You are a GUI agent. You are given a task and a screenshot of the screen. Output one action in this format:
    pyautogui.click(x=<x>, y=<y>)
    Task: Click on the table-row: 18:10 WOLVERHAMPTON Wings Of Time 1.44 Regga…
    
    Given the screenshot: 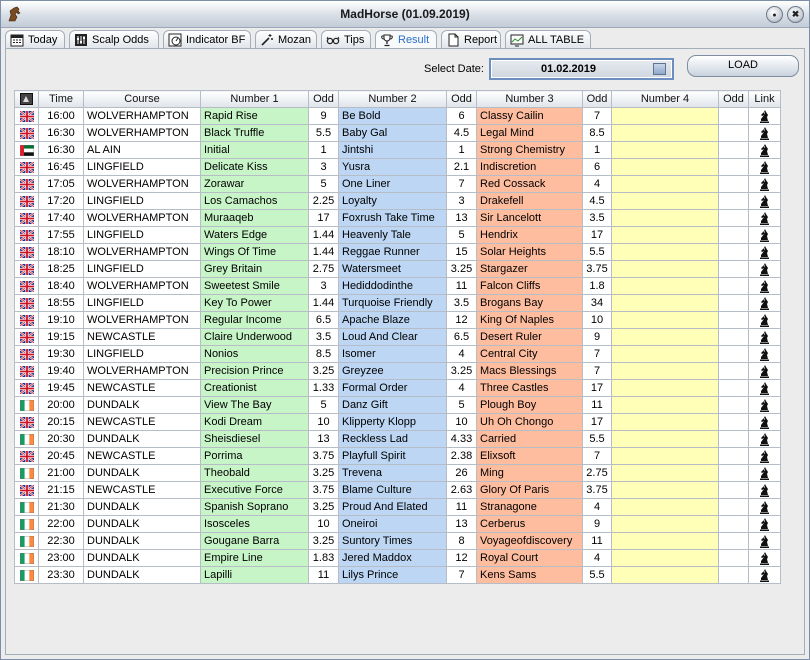 What is the action you would take?
    pyautogui.click(x=397, y=252)
    